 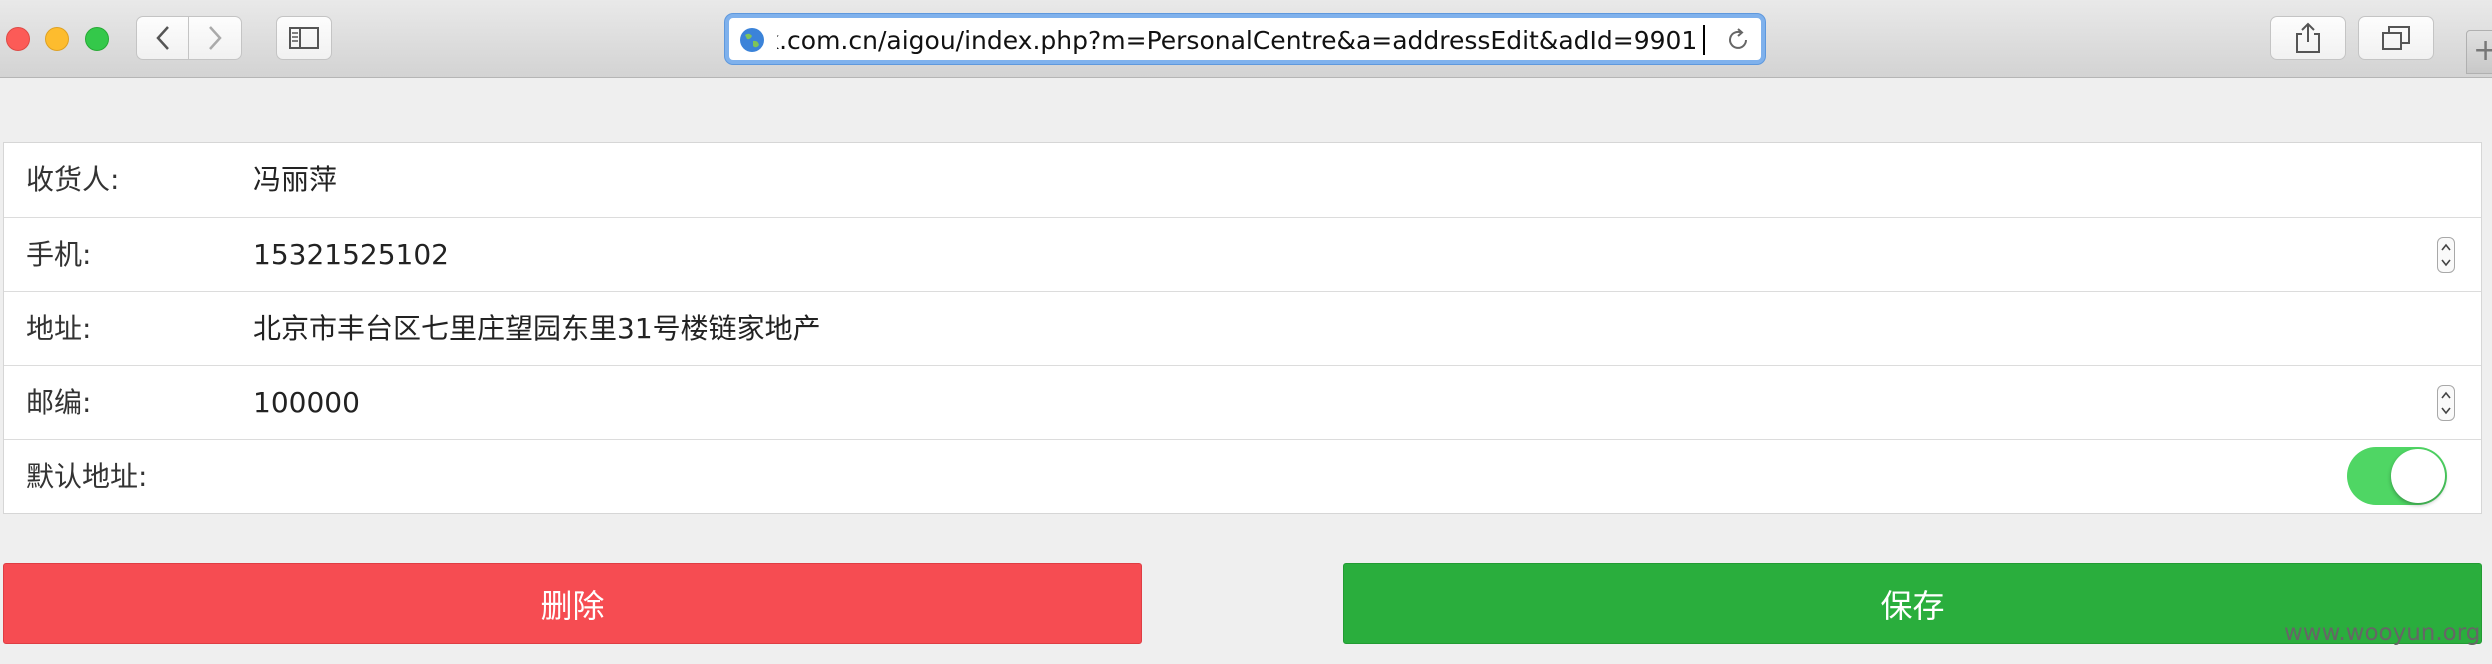 What do you see at coordinates (1738, 40) in the screenshot?
I see `reload-icon` at bounding box center [1738, 40].